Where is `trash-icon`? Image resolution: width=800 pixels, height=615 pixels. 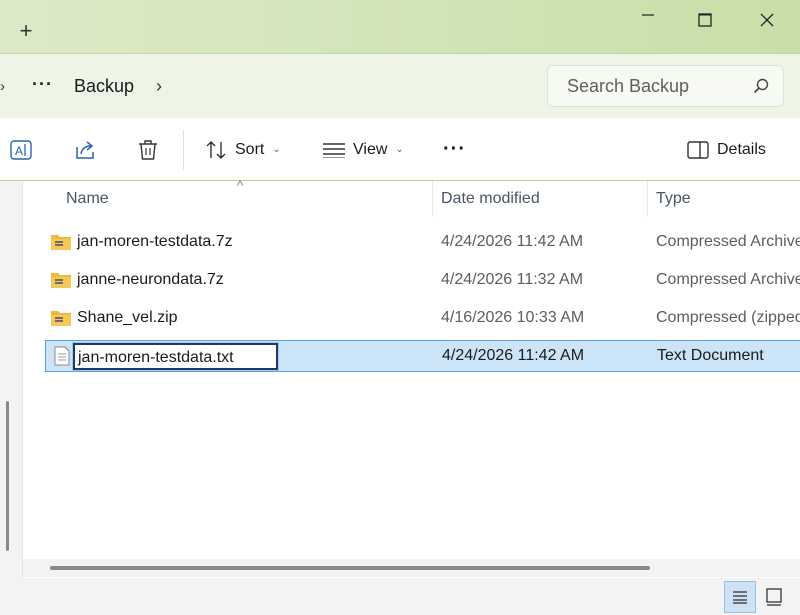 trash-icon is located at coordinates (148, 149).